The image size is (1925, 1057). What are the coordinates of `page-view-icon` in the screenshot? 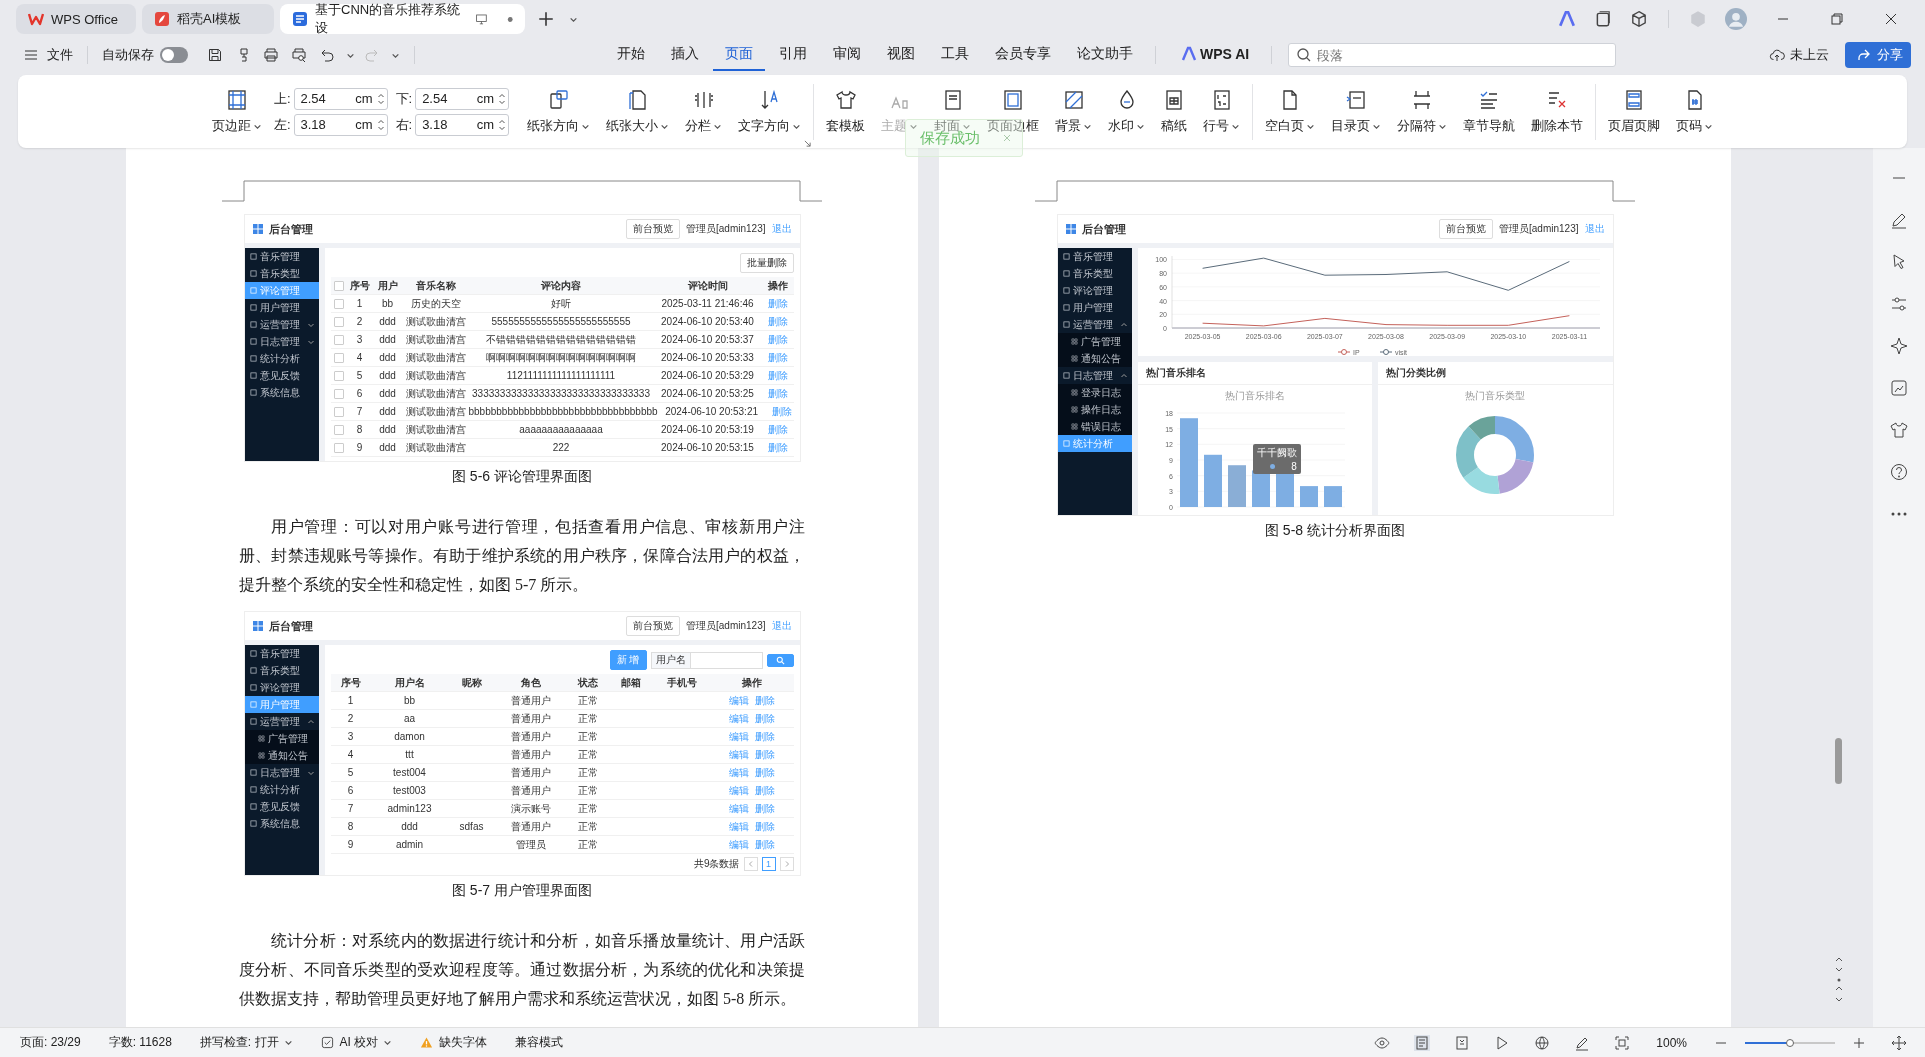 It's located at (1422, 1042).